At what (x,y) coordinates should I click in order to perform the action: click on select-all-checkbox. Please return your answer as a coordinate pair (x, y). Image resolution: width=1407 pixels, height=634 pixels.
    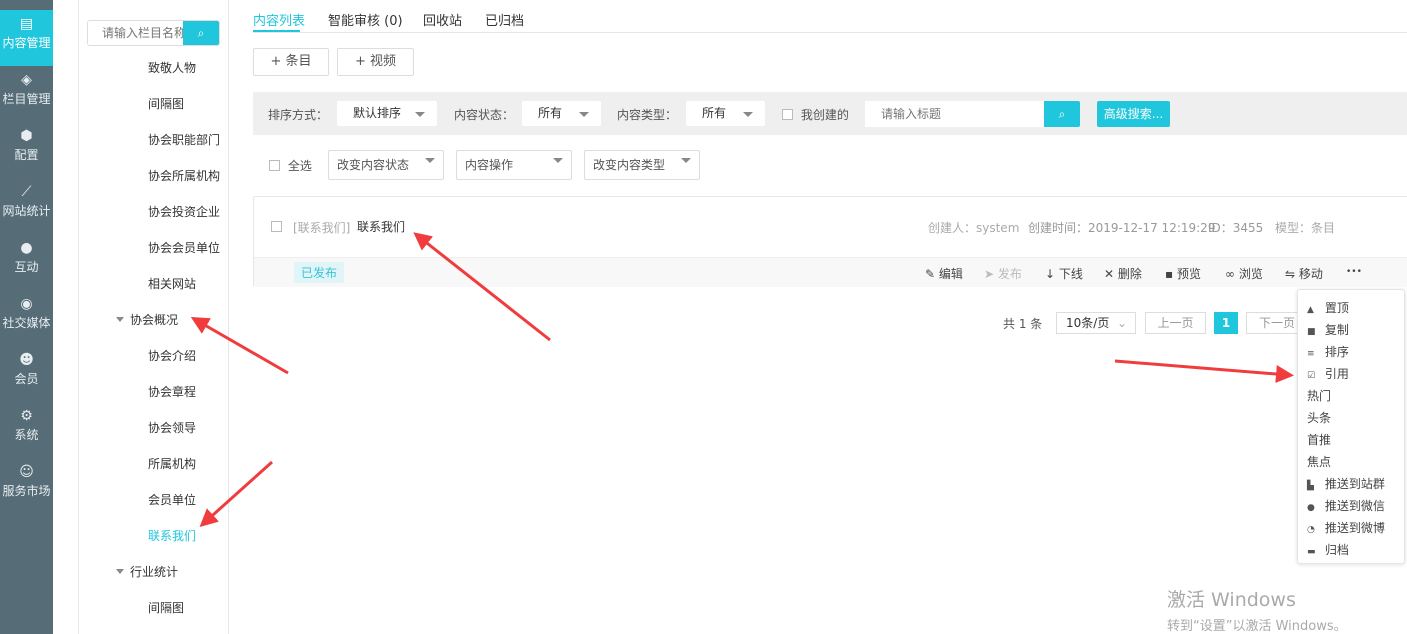
    Looking at the image, I should click on (274, 165).